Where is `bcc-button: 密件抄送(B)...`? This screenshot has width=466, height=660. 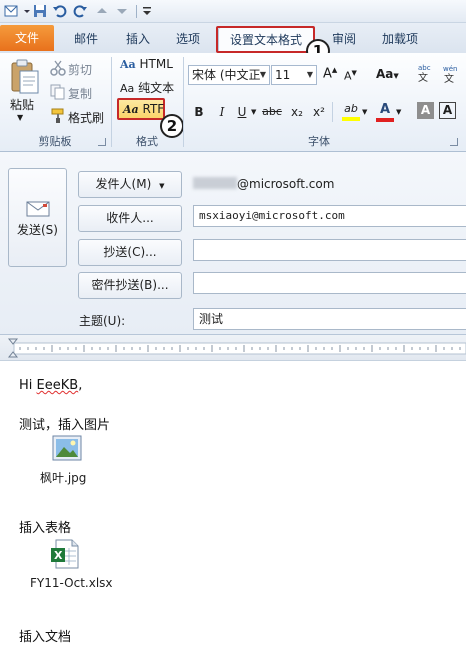 bcc-button: 密件抄送(B)... is located at coordinates (130, 285).